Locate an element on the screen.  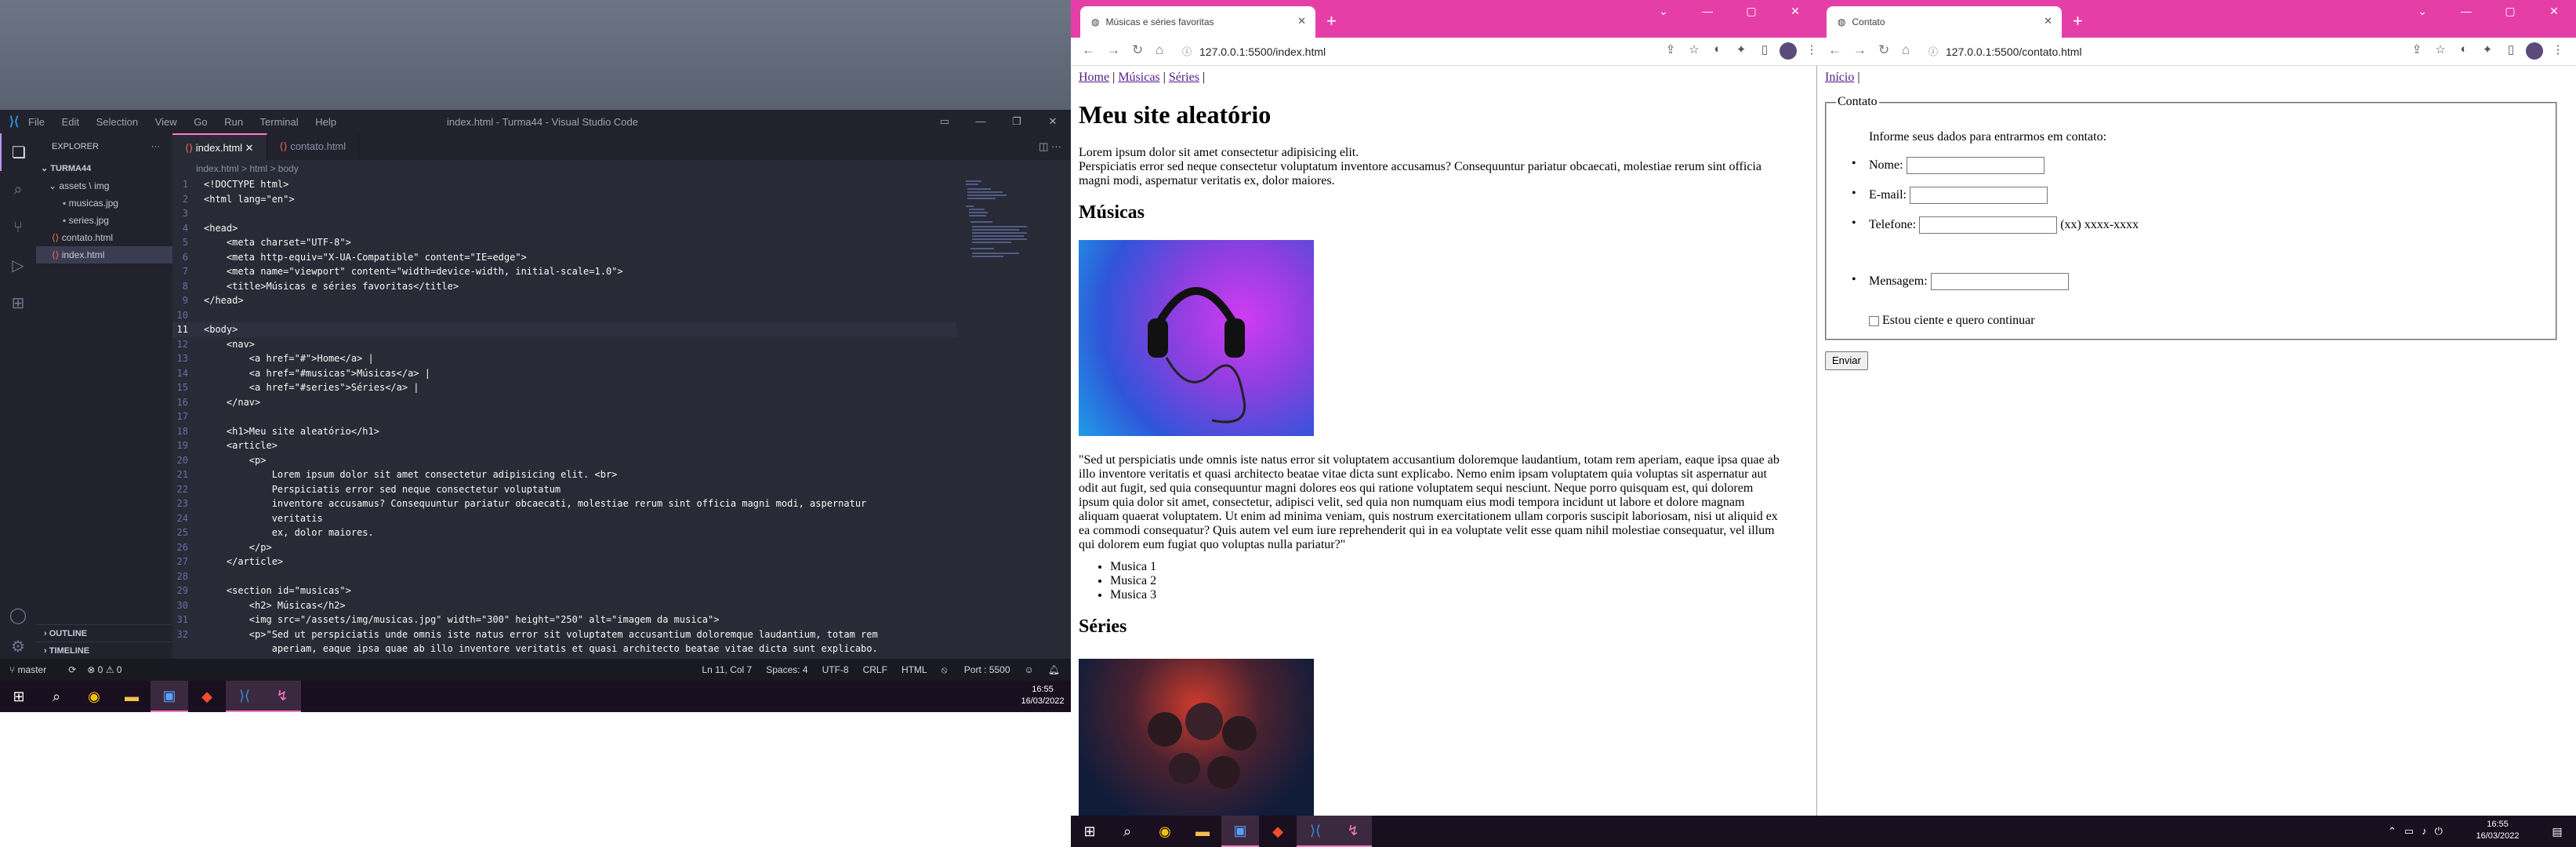
close-icon: ✕ is located at coordinates (1053, 121).